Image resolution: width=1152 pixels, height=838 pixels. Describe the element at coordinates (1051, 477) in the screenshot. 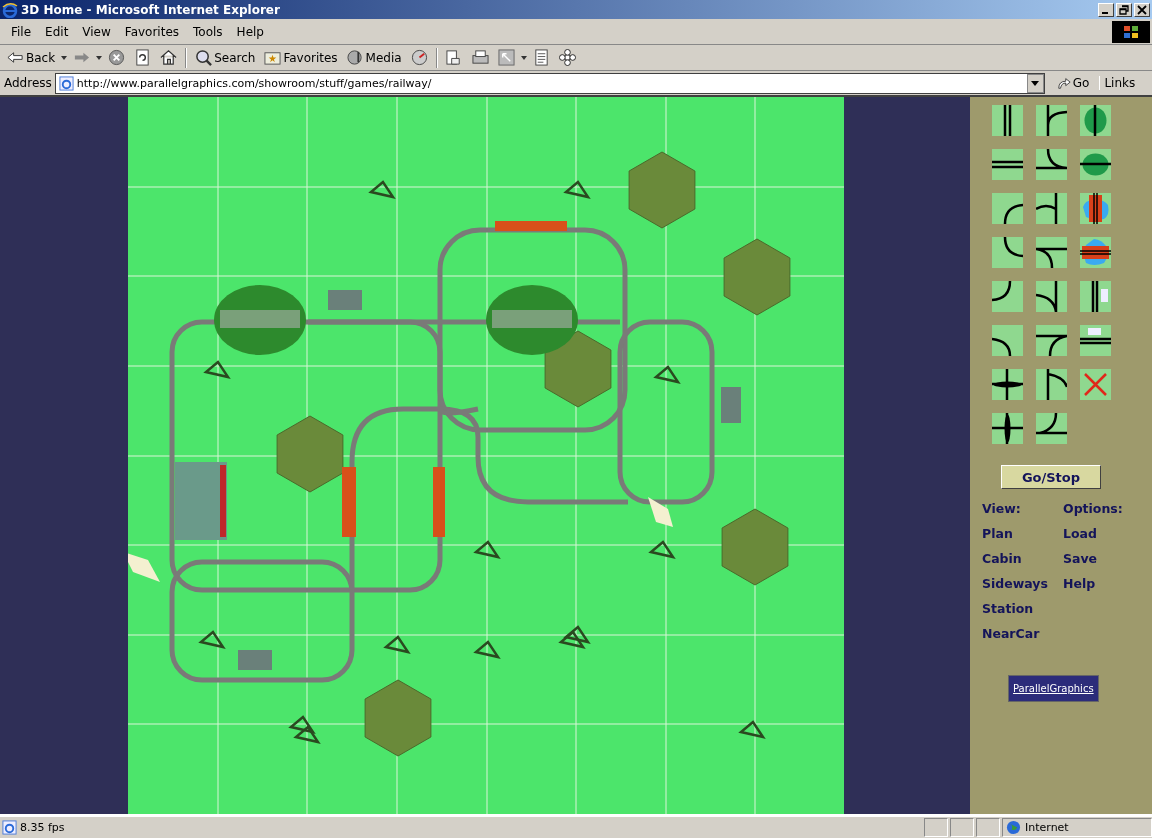

I see `go-stop-button: Go/Stop` at that location.